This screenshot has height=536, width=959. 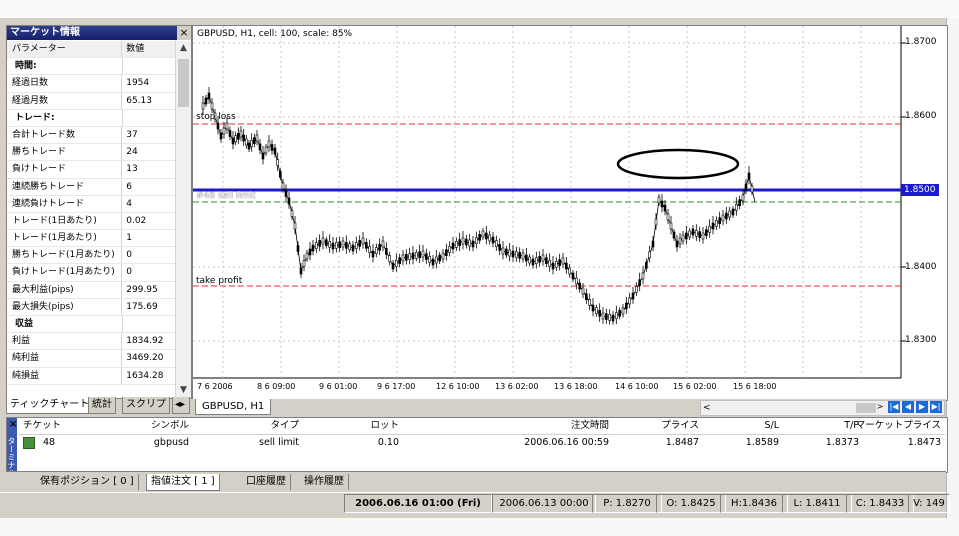 I want to click on param-value: 299.95, so click(x=142, y=289).